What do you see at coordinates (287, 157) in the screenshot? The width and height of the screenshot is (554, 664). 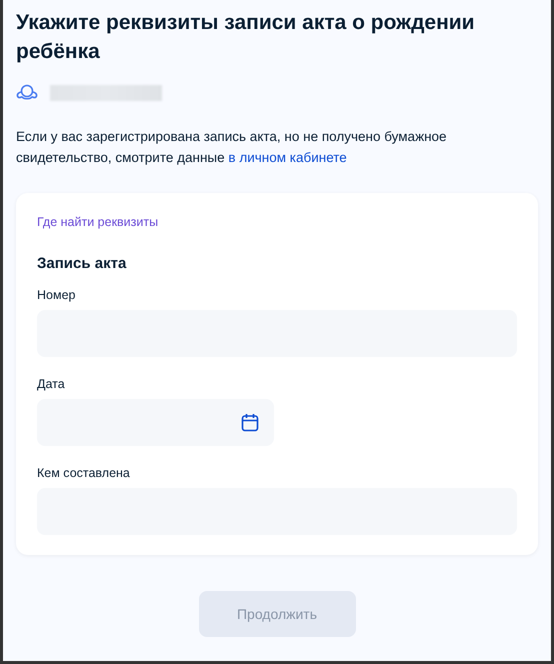 I see `account-link: в личном кабинете` at bounding box center [287, 157].